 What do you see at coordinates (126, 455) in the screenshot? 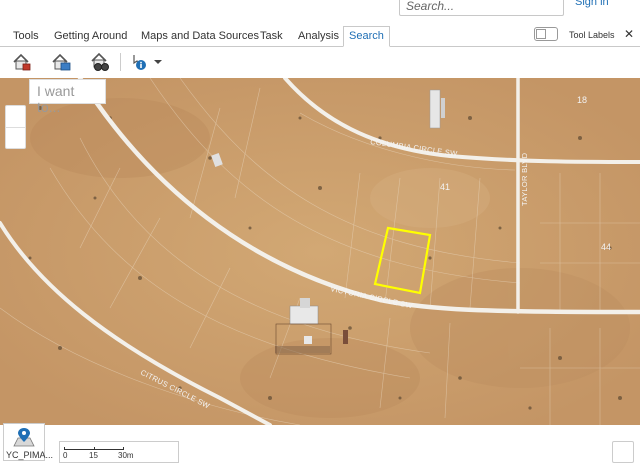
I see `scale-label: 30m` at bounding box center [126, 455].